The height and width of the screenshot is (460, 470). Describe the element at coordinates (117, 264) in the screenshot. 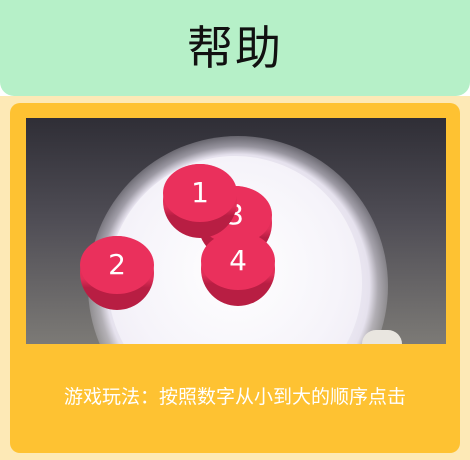

I see `ball-number: 2` at that location.